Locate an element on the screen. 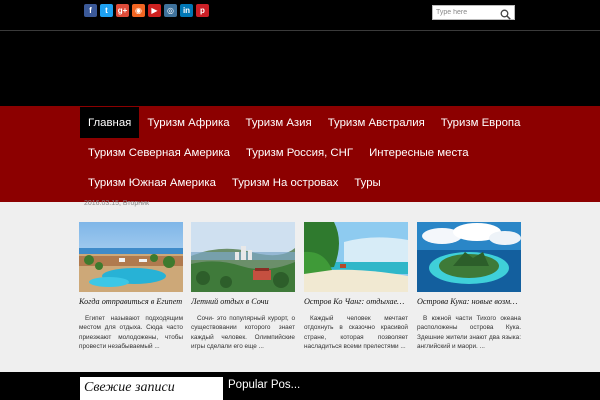 This screenshot has width=600, height=400. rss-icon: ◉ is located at coordinates (138, 10).